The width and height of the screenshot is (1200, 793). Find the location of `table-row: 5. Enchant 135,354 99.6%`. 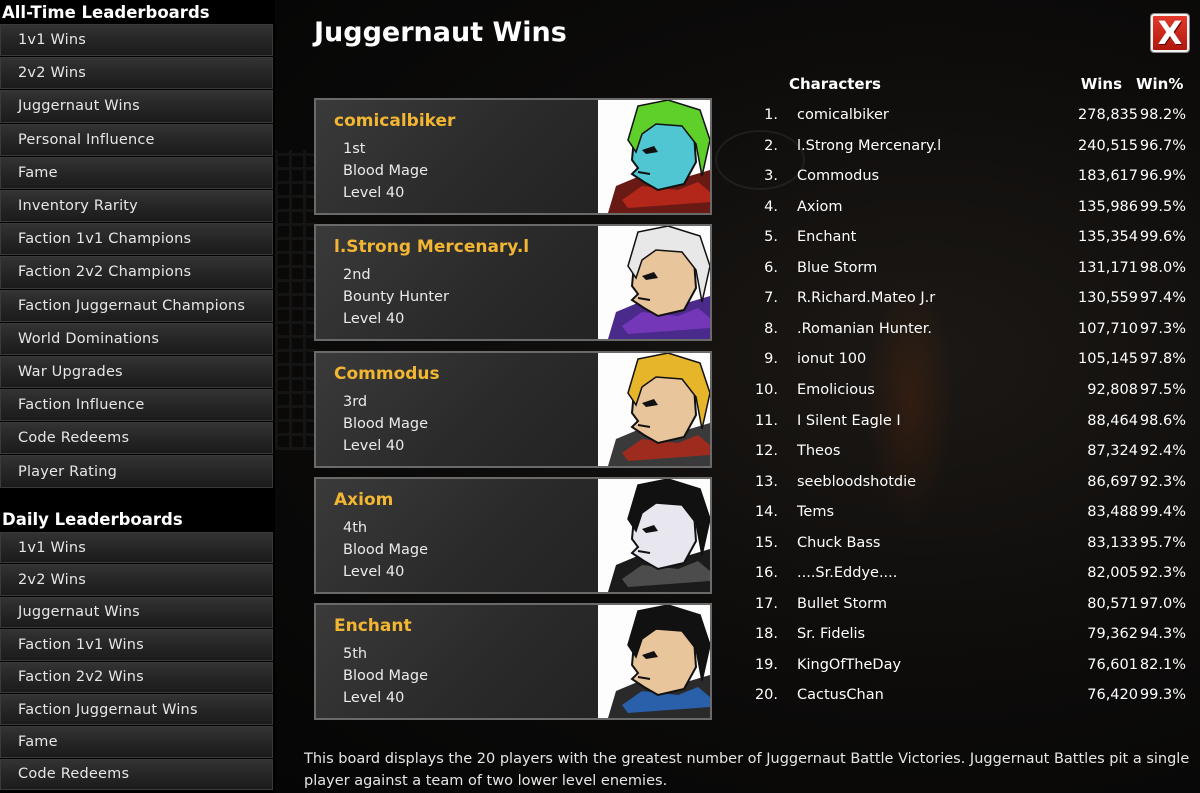

table-row: 5. Enchant 135,354 99.6% is located at coordinates (965, 244).